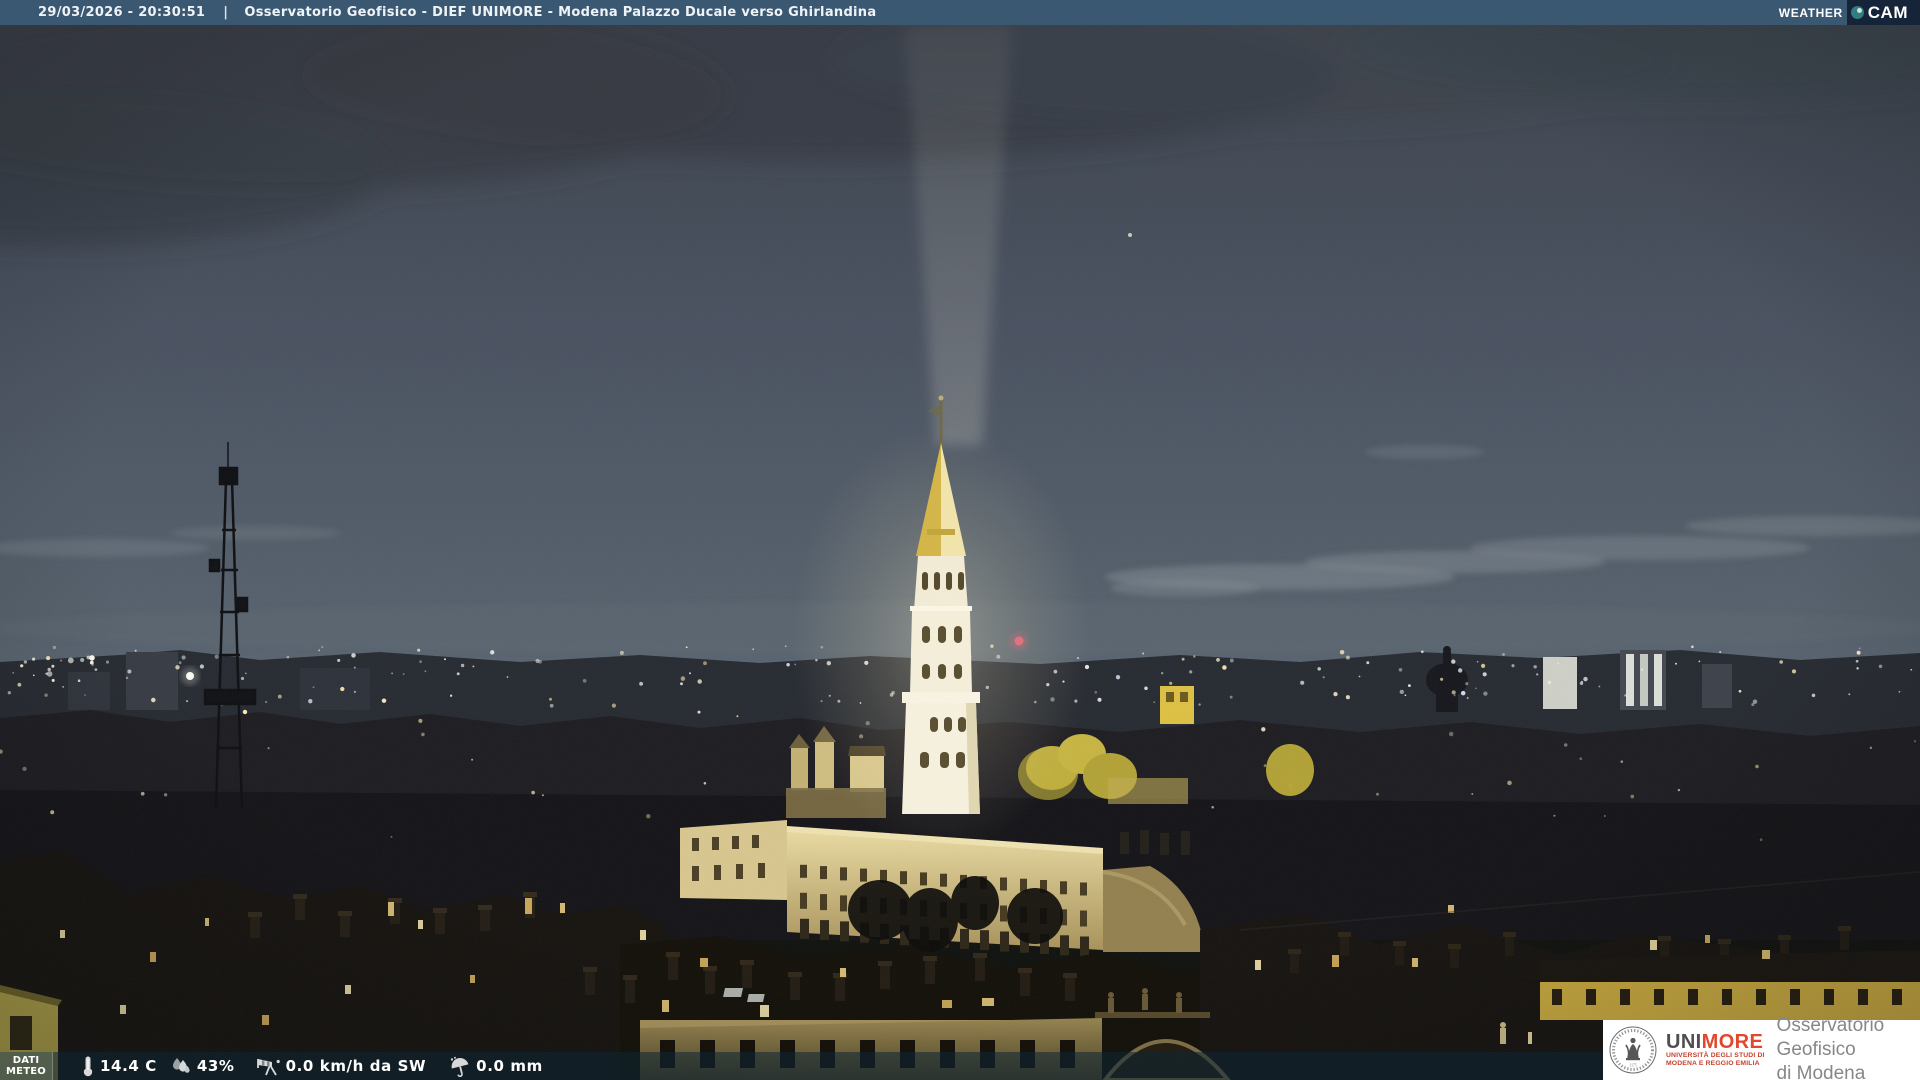 This screenshot has width=1920, height=1080. I want to click on rain-icon, so click(459, 1066).